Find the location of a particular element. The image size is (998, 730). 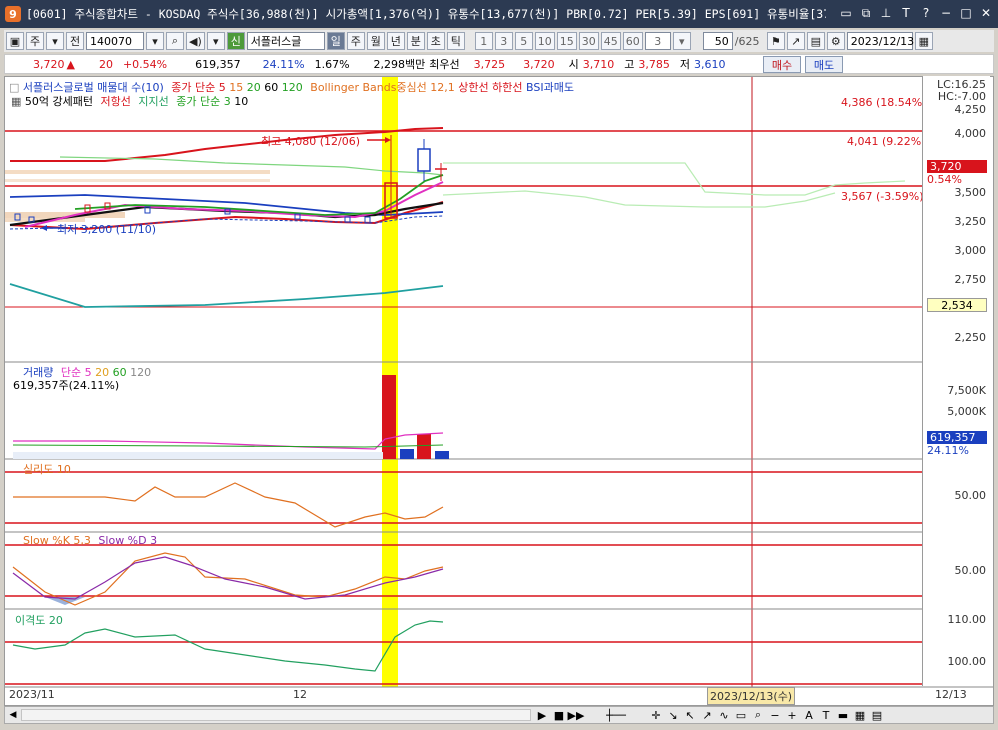

speed-slider: ┼── is located at coordinates (616, 715).